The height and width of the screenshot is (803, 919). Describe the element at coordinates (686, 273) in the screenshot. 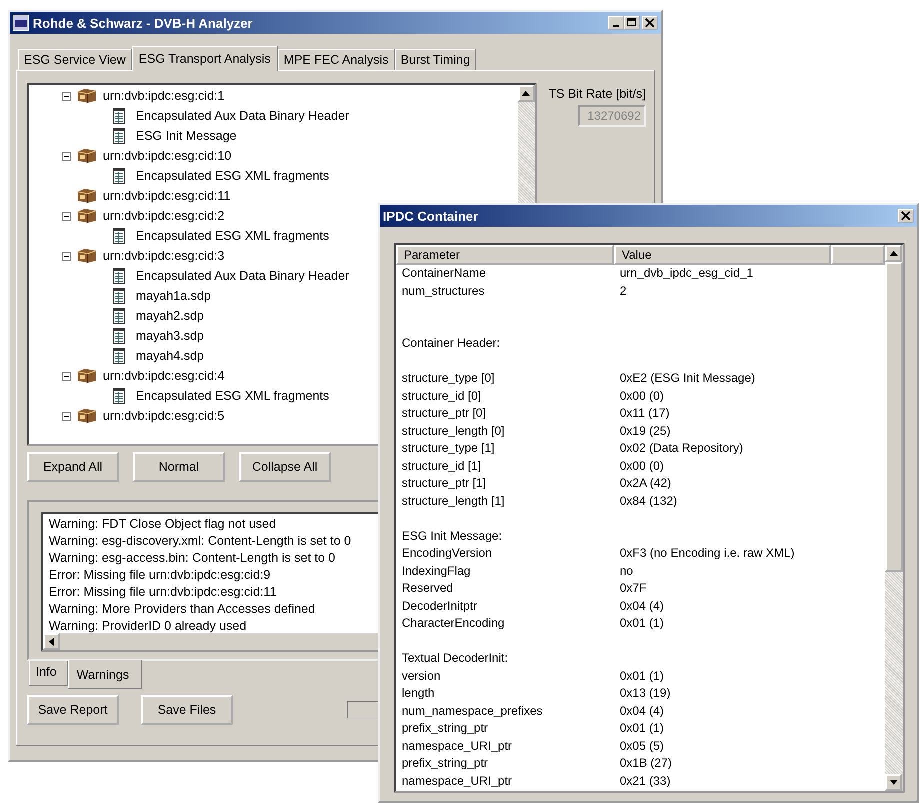

I see `parameter-value: urn_dvb_ipdc_esg_cid_1` at that location.